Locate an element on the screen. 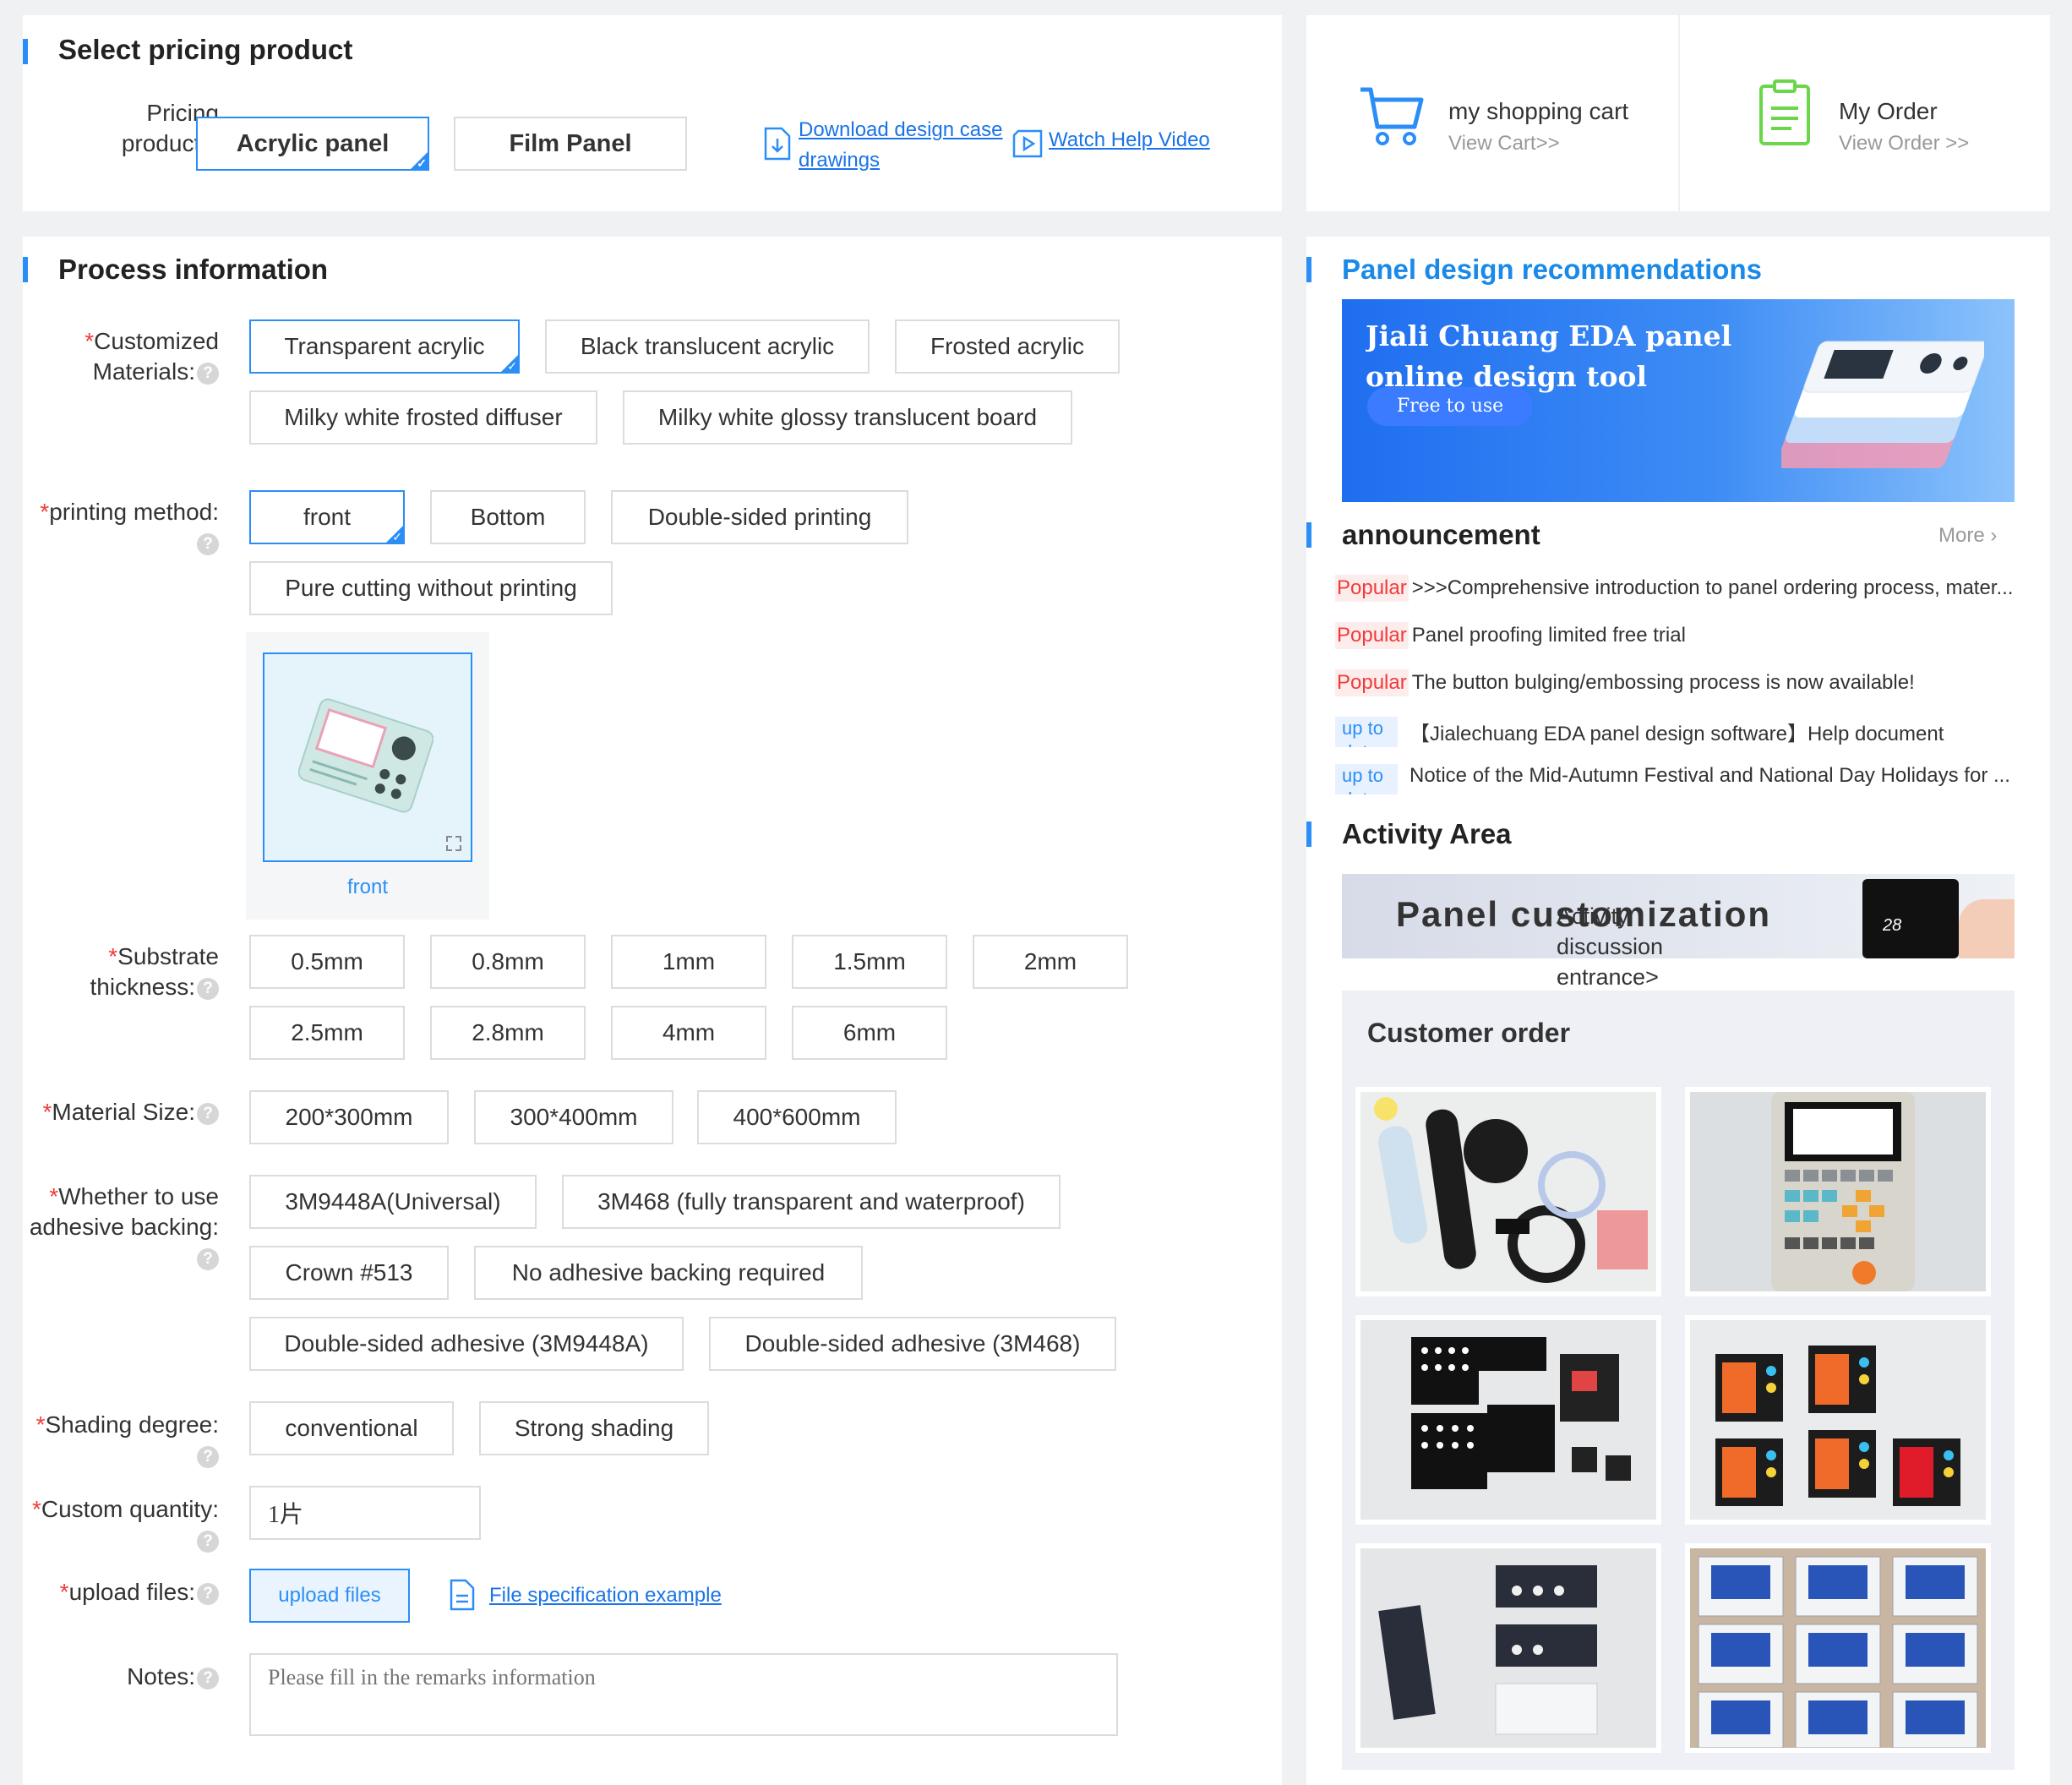 This screenshot has width=2072, height=1785. pricing-label: Pricing products: is located at coordinates (170, 128).